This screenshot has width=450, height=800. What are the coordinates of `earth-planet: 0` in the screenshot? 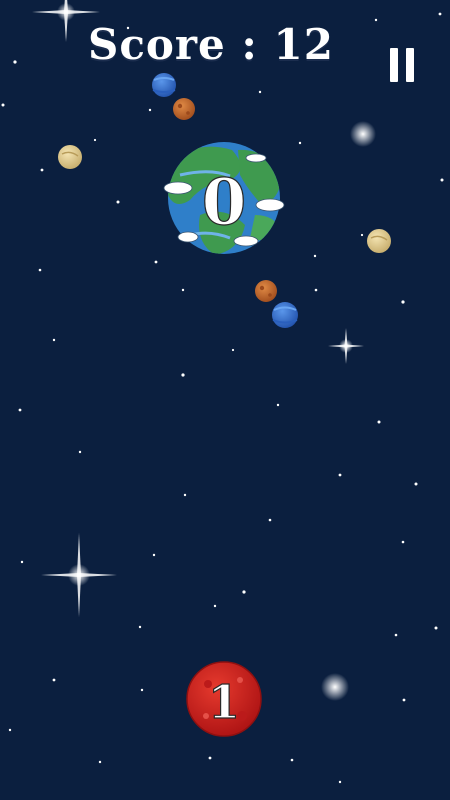 It's located at (224, 198).